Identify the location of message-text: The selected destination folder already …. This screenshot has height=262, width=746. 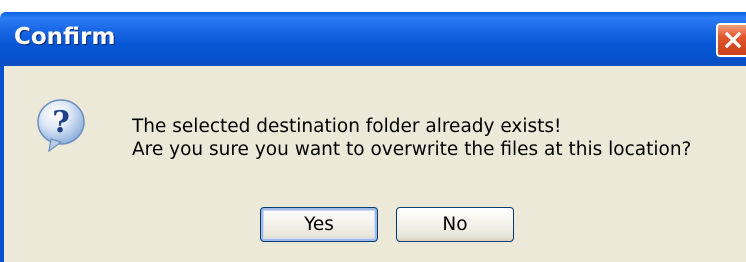
(411, 138).